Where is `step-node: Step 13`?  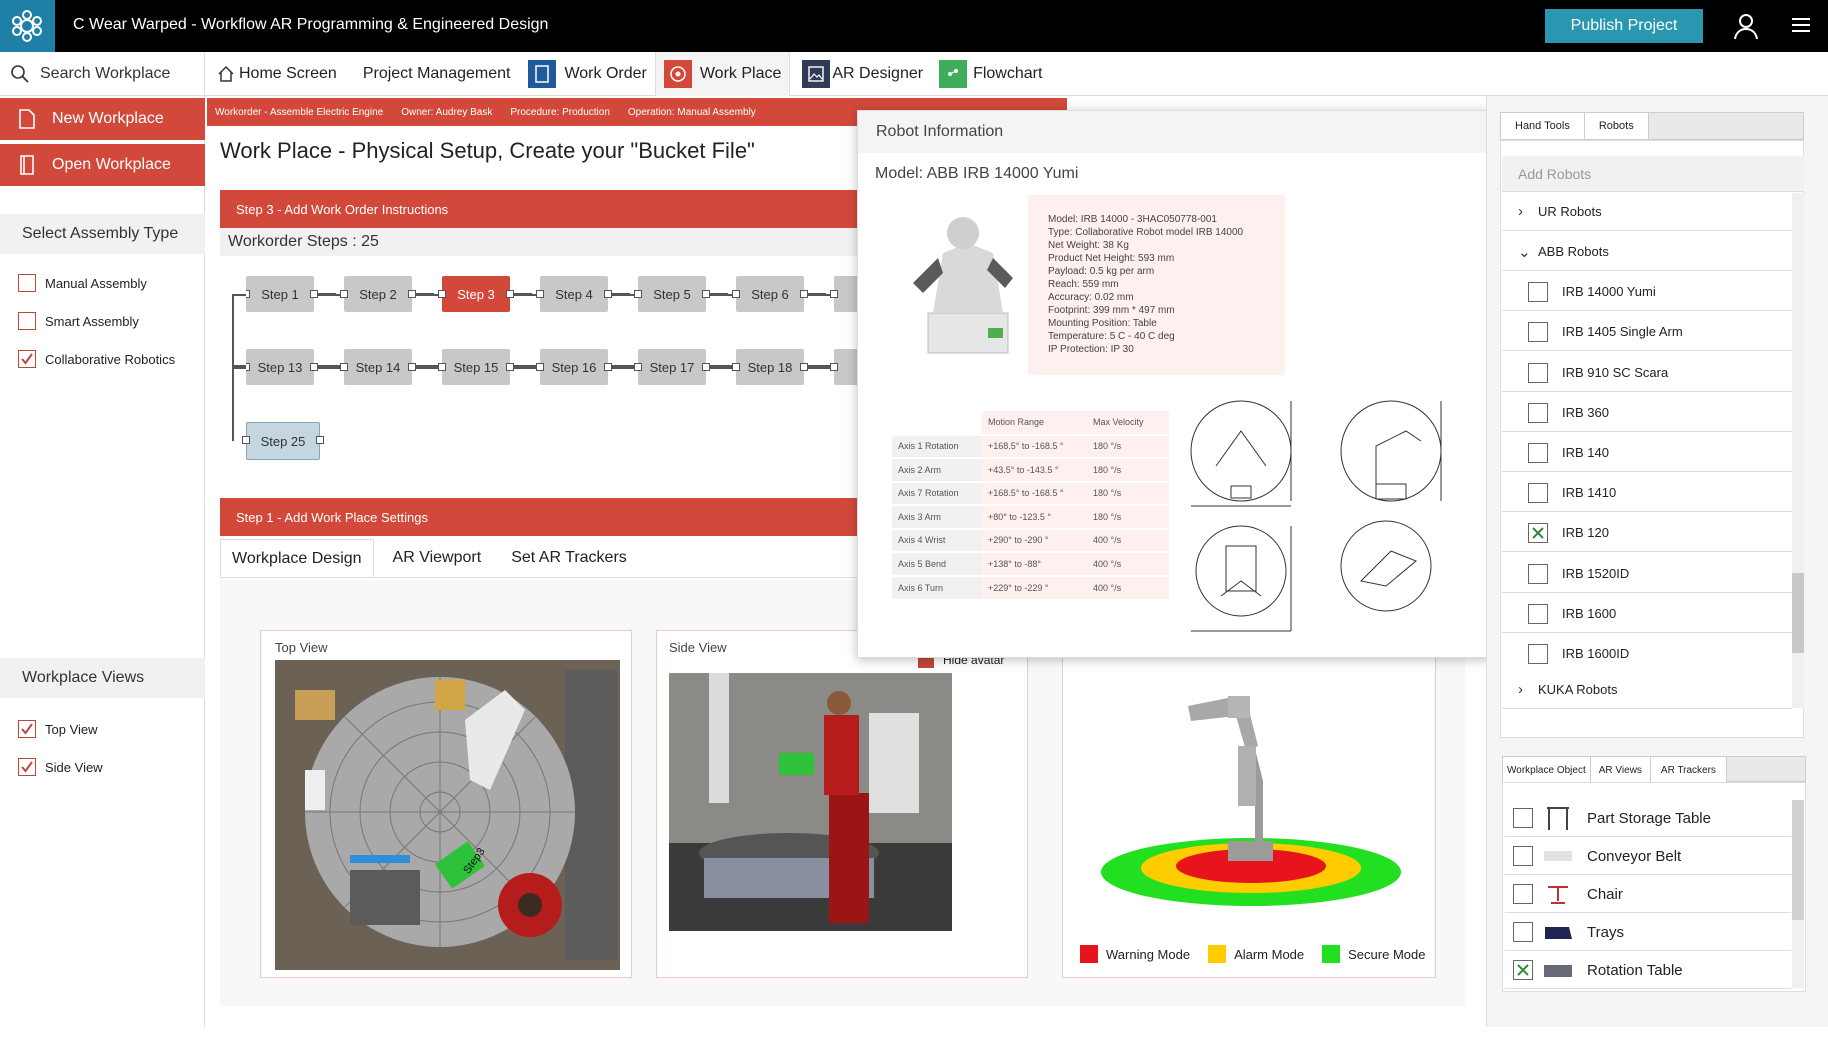
step-node: Step 13 is located at coordinates (280, 367).